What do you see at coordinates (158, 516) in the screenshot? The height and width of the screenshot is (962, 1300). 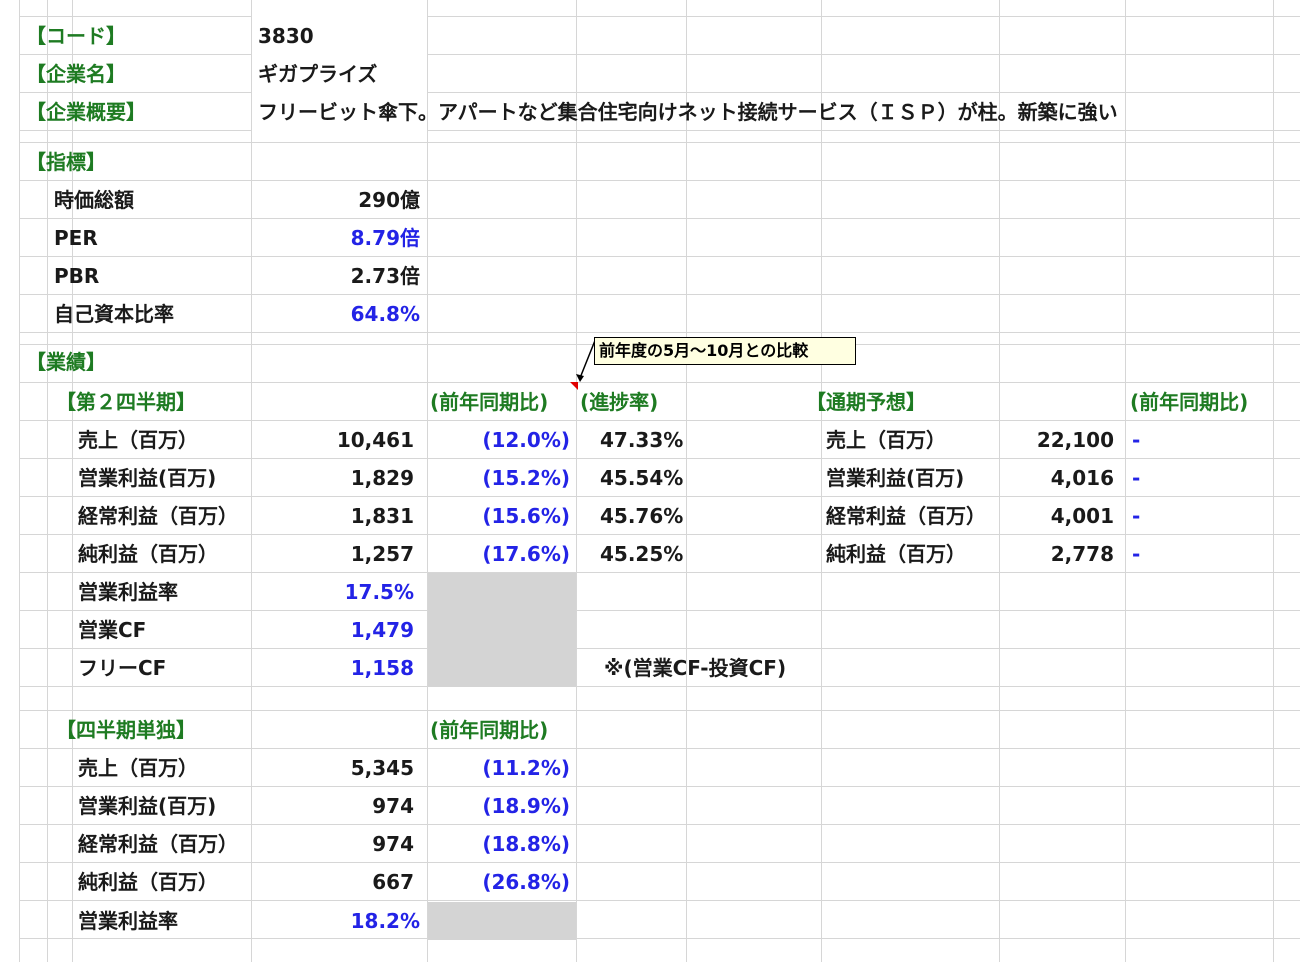 I see `q2-row-label: 経常利益（百万）` at bounding box center [158, 516].